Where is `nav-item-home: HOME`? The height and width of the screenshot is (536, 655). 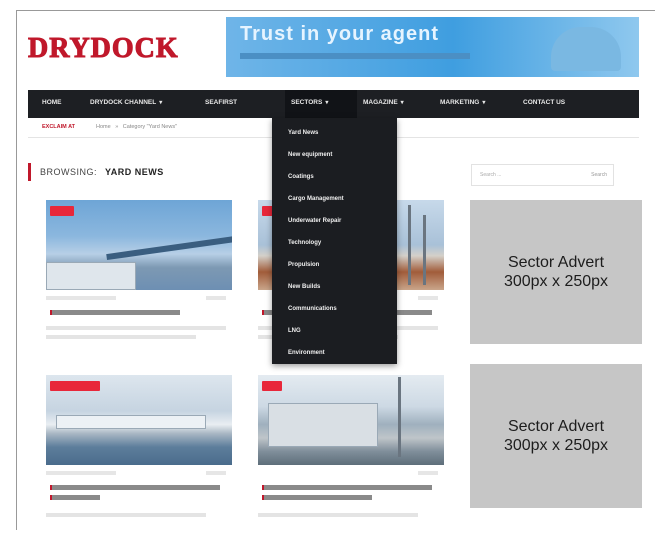
nav-item-home: HOME is located at coordinates (52, 102).